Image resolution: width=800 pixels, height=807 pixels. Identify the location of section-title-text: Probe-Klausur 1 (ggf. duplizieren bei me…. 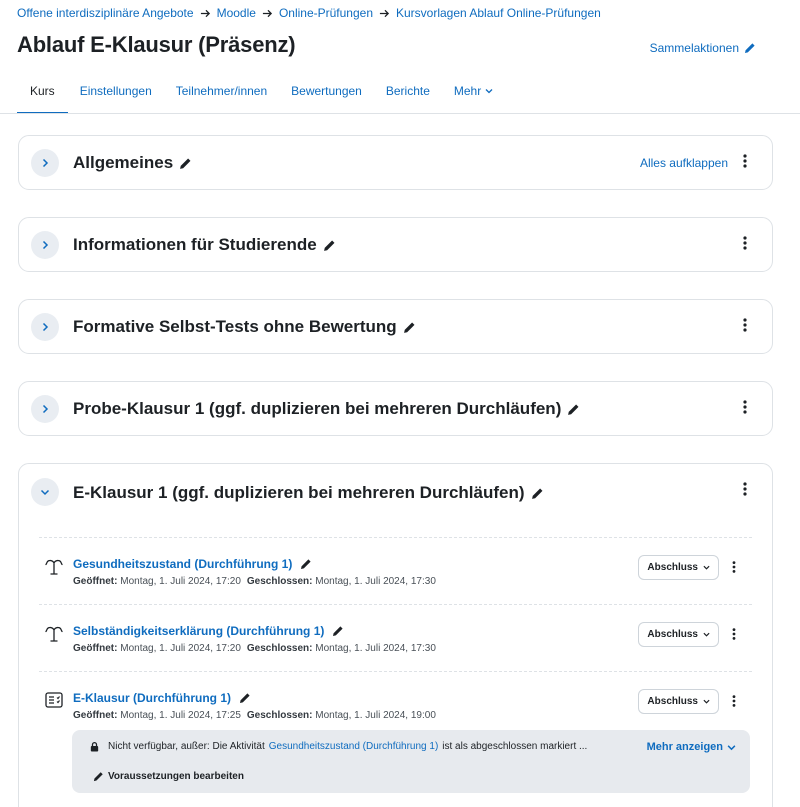
(317, 409).